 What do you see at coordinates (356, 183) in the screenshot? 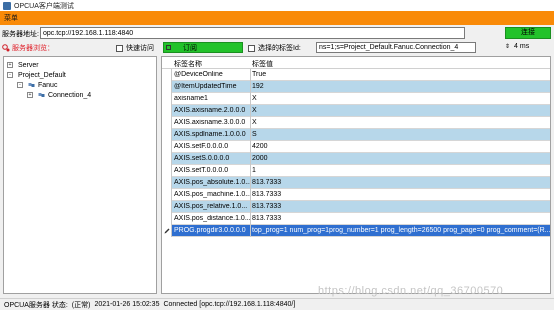
I see `table-row: AXIS.pos_absolute.1.0... 813.7333` at bounding box center [356, 183].